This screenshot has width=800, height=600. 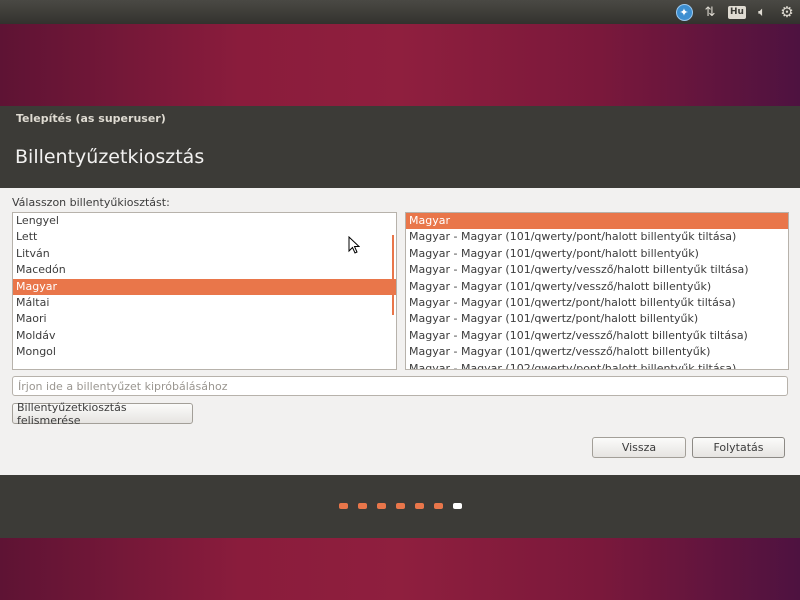 I want to click on list-item: Mongol, so click(x=204, y=352).